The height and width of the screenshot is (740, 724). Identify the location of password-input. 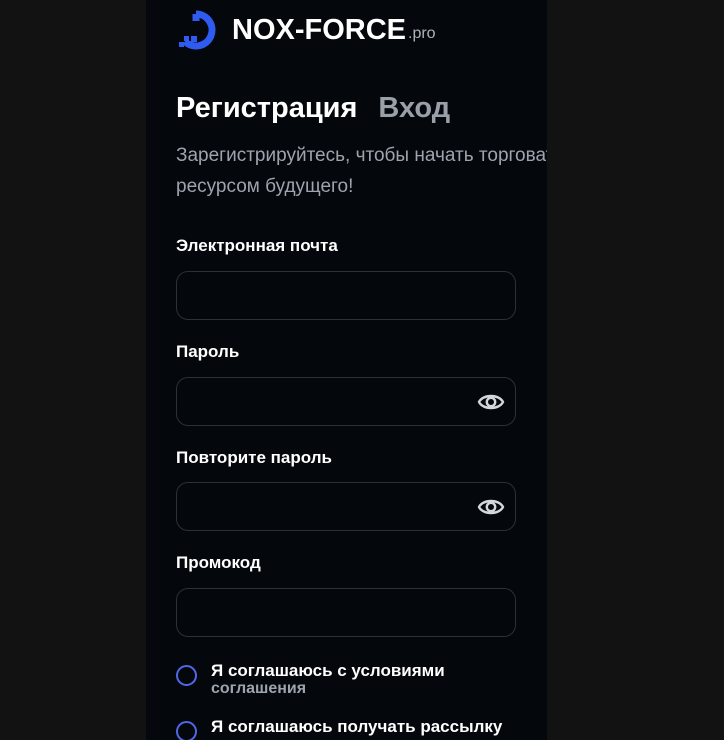
(346, 401).